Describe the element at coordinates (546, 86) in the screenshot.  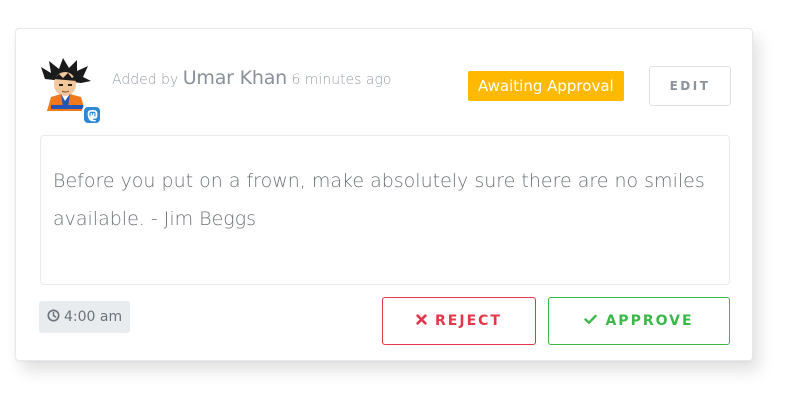
I see `status-badge: Awaiting Approval` at that location.